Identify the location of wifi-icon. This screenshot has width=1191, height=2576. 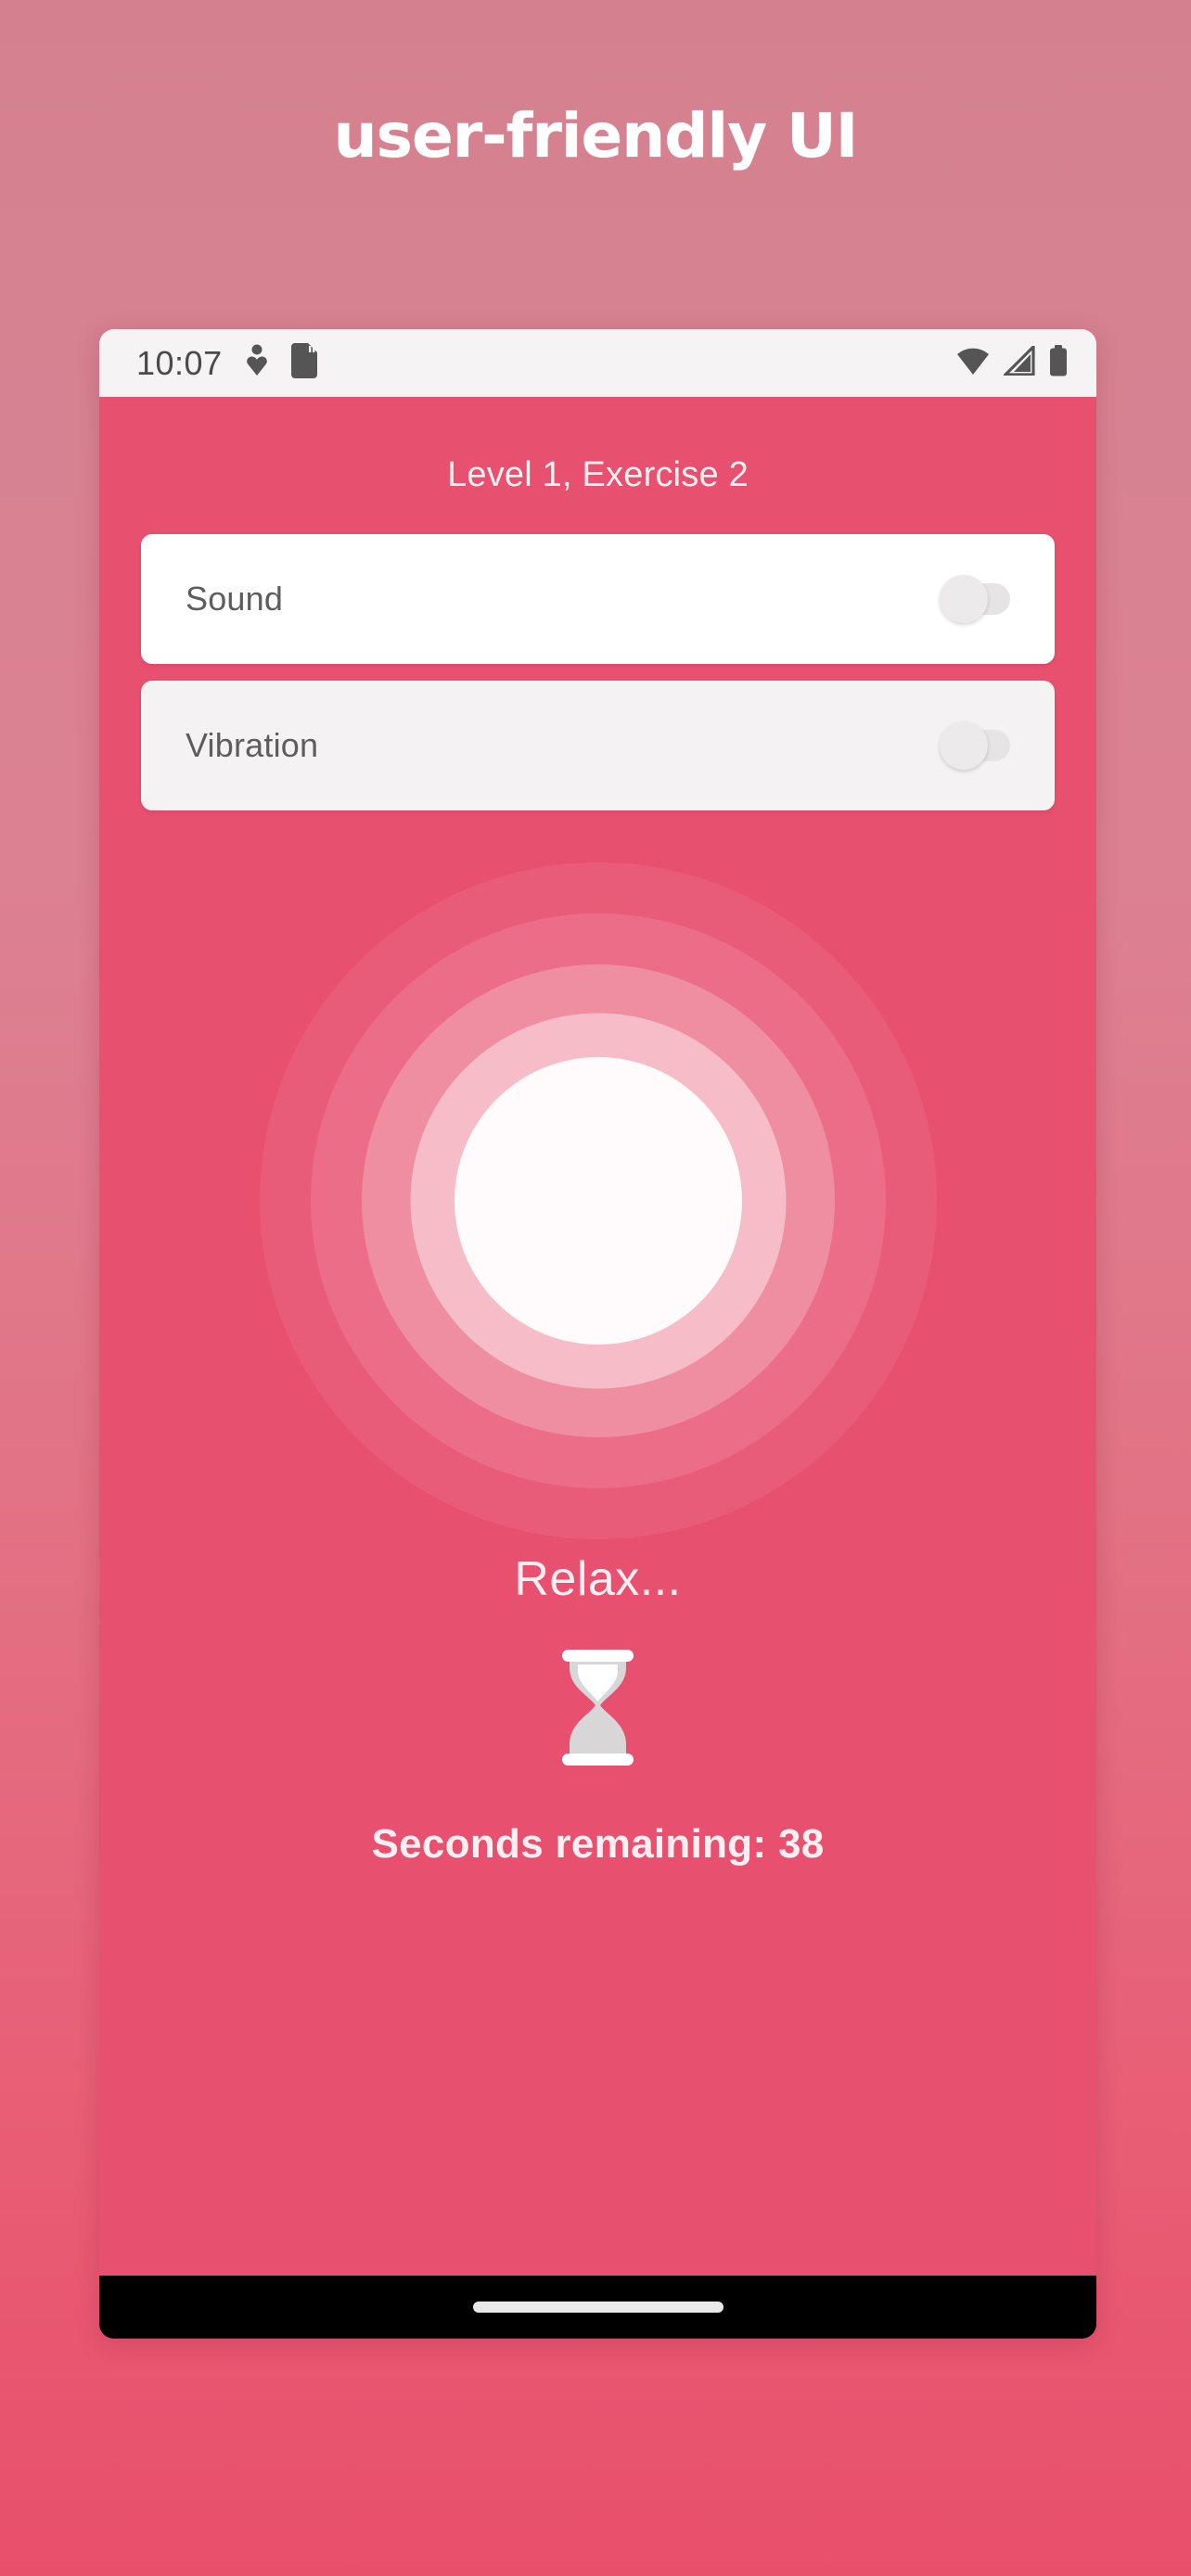
(973, 363).